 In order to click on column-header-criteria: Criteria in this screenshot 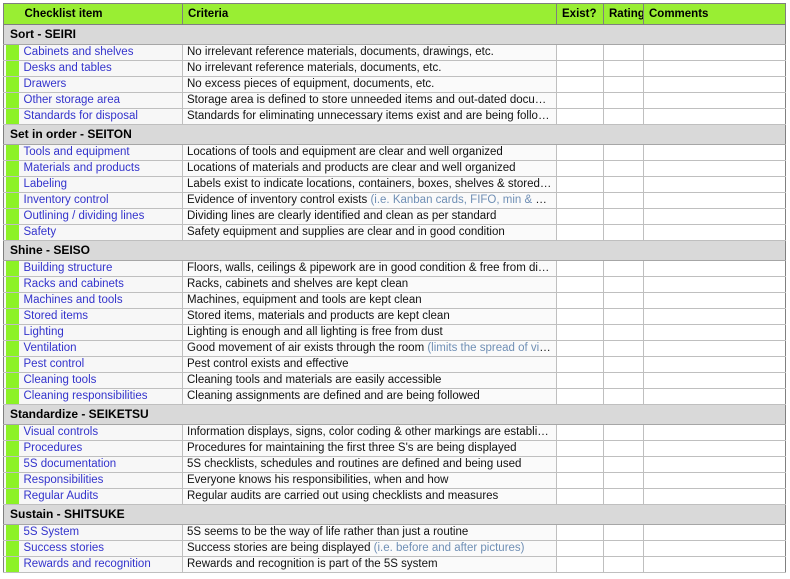, I will do `click(369, 14)`.